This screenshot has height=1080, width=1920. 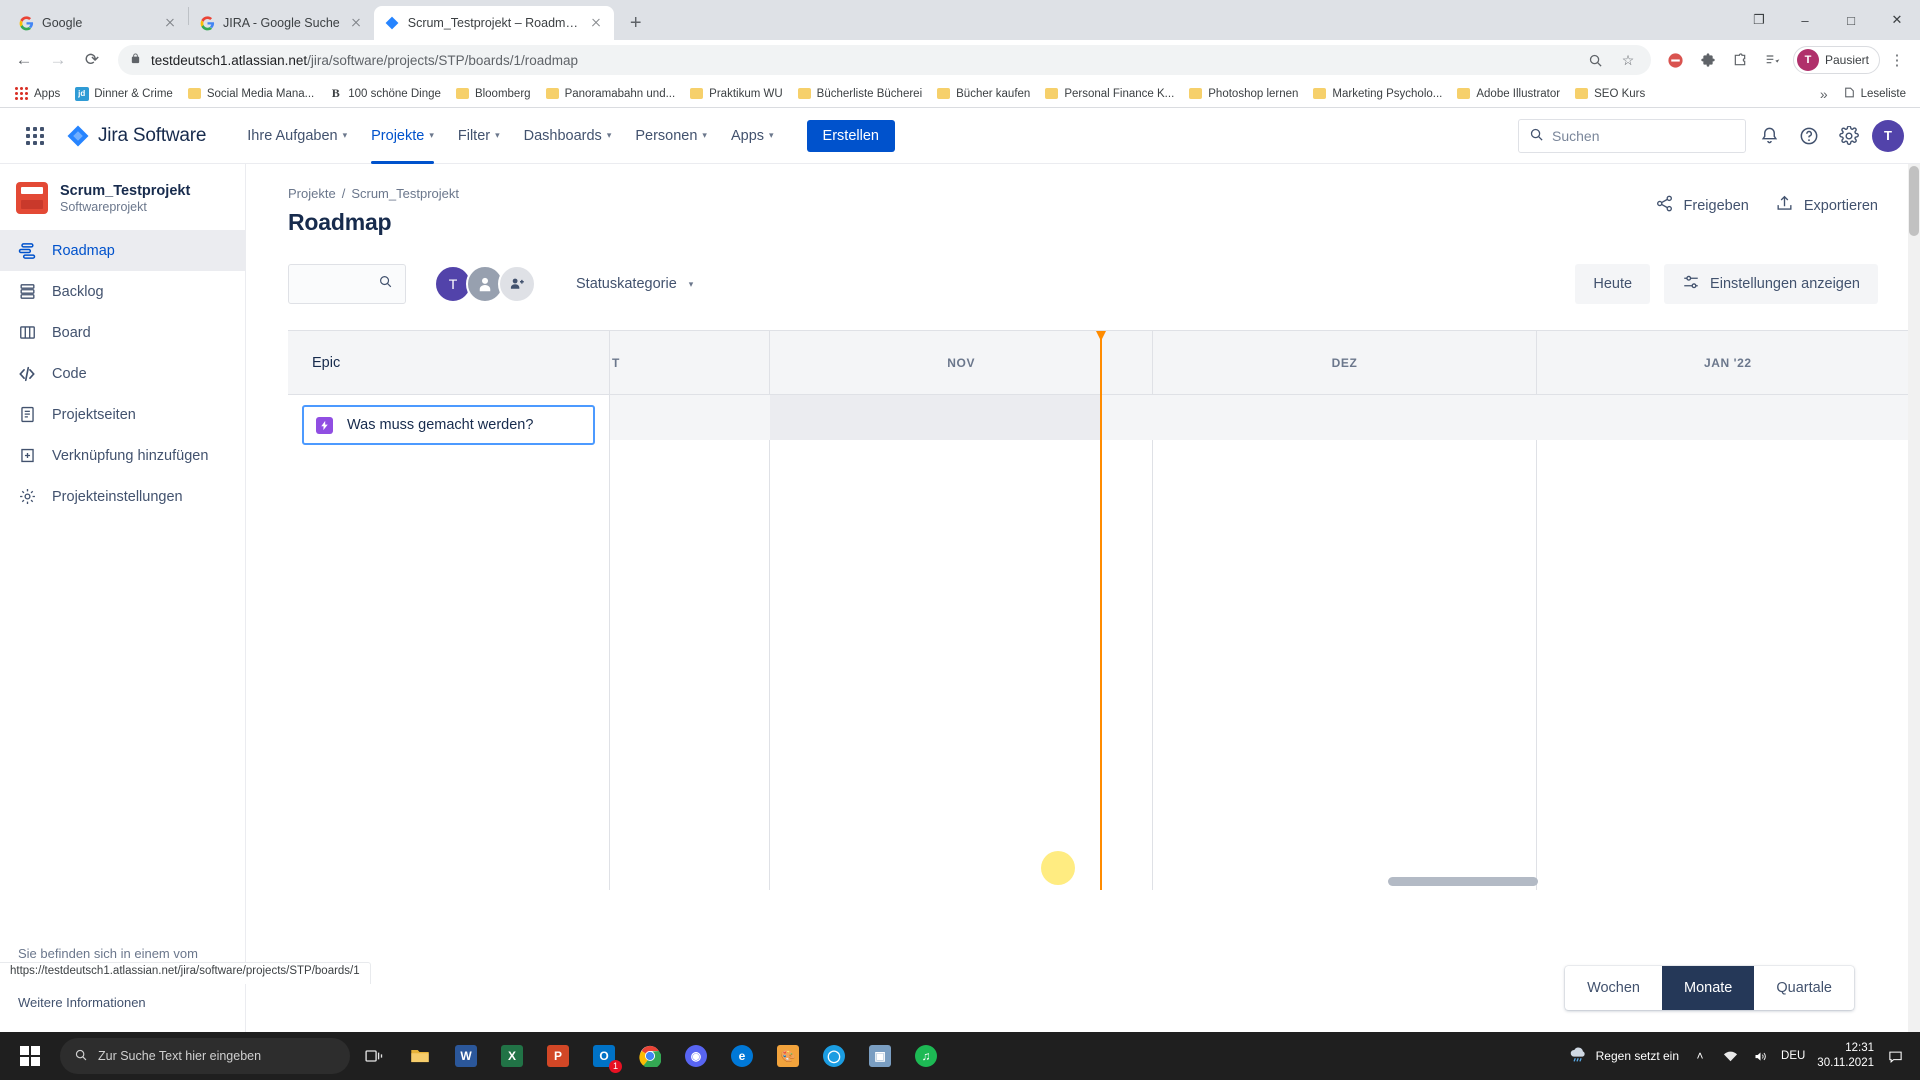 What do you see at coordinates (1708, 60) in the screenshot?
I see `extension-icon` at bounding box center [1708, 60].